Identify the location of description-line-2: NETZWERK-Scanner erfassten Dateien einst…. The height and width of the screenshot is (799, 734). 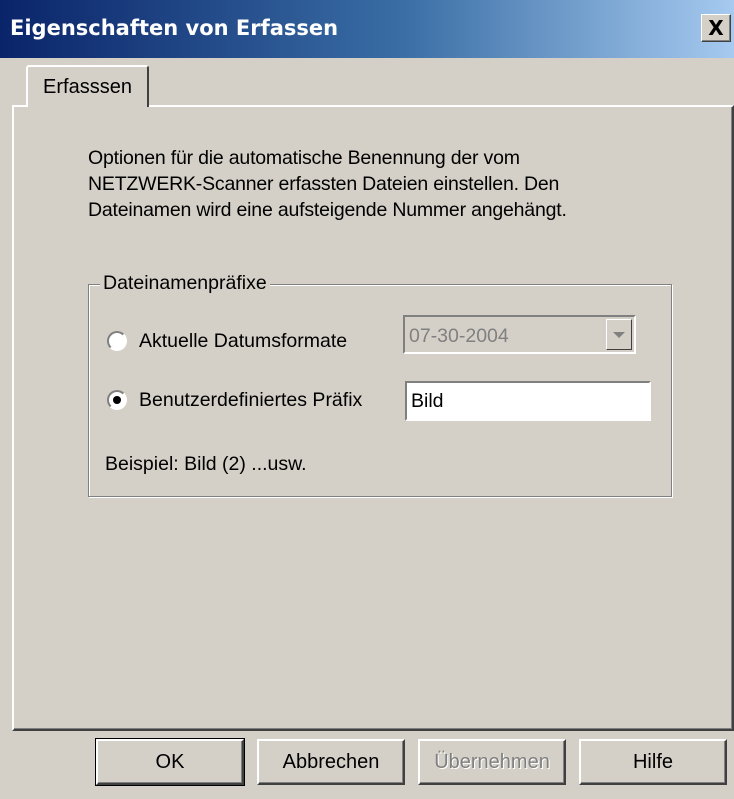
(324, 184).